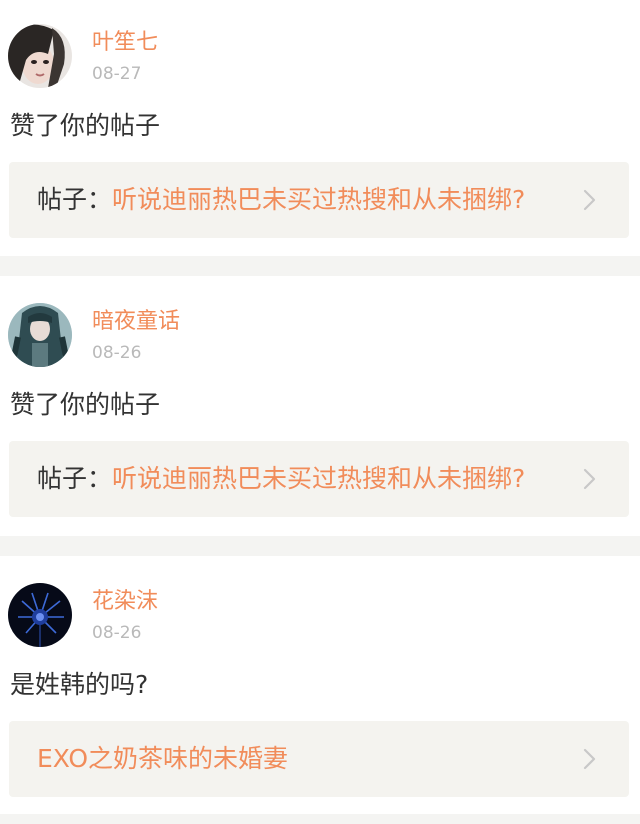 This screenshot has height=824, width=640. I want to click on username: 叶笙七, so click(125, 43).